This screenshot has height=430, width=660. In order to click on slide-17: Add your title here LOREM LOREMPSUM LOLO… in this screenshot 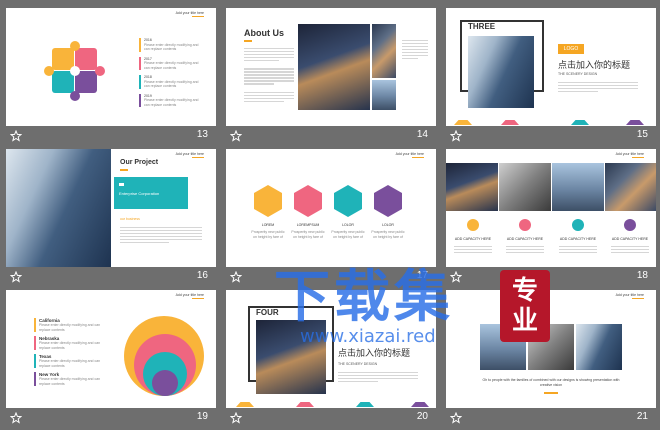, I will do `click(331, 208)`.